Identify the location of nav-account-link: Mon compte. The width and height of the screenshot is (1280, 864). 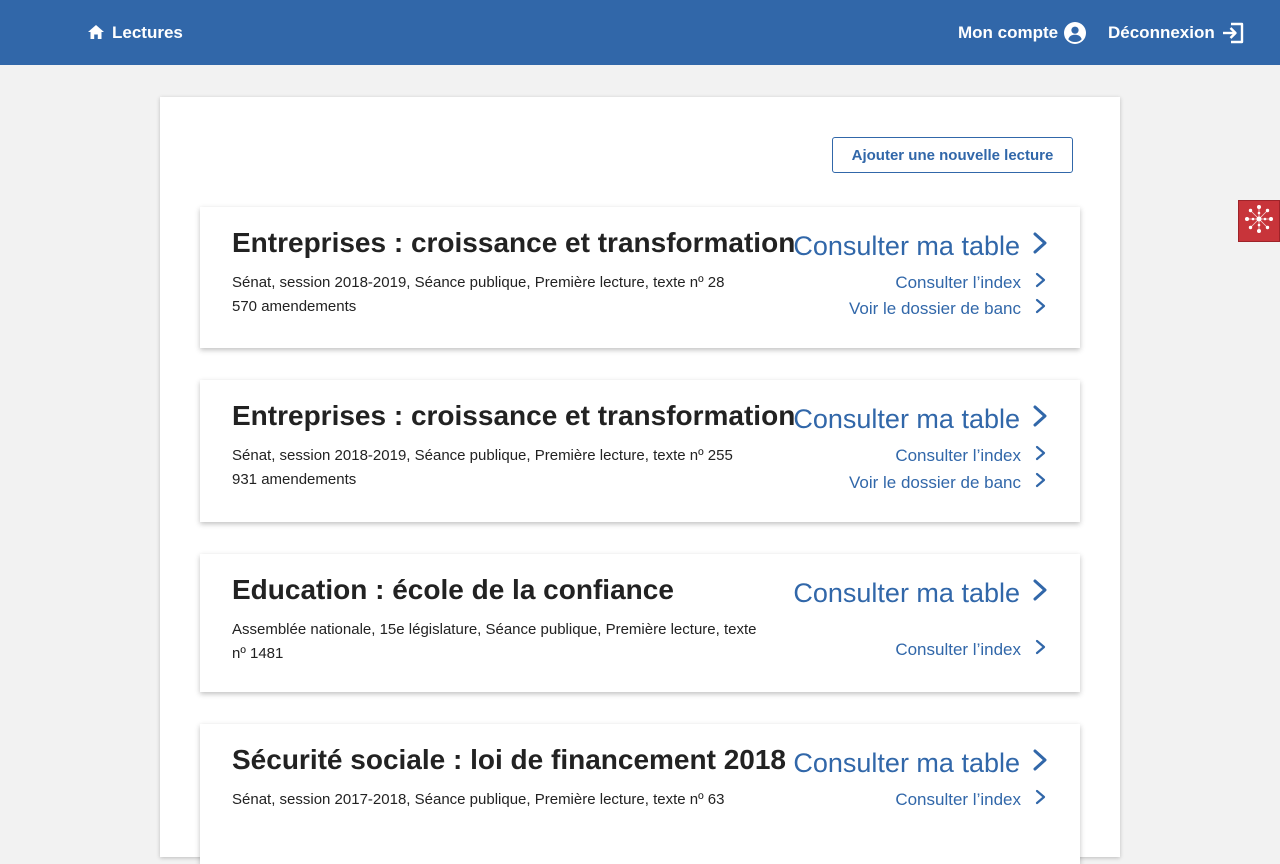
(1022, 32).